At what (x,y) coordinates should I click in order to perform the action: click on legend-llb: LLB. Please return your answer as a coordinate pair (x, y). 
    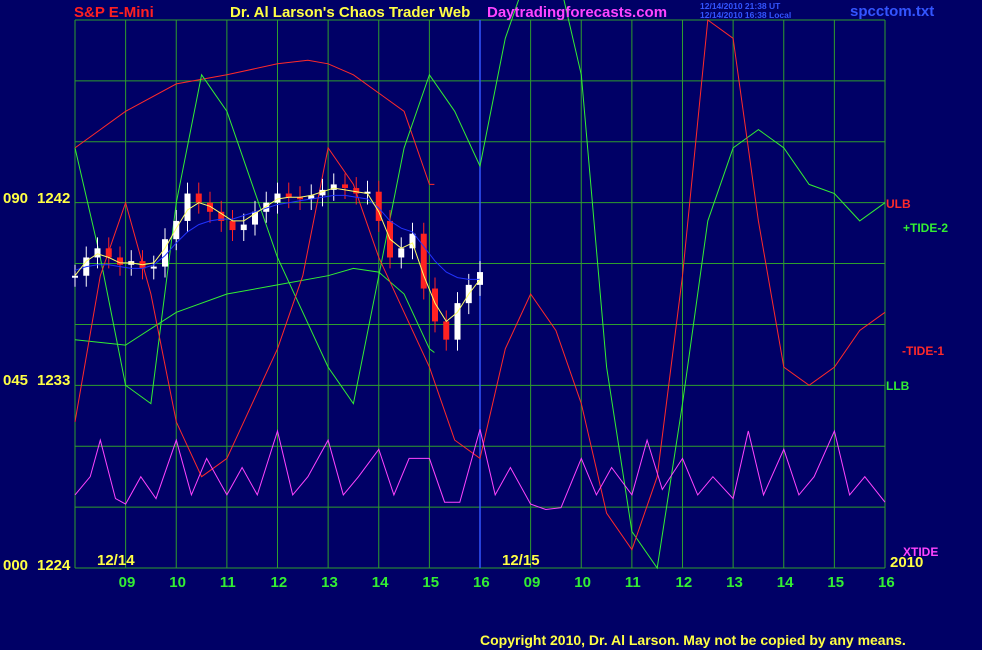
    Looking at the image, I should click on (898, 386).